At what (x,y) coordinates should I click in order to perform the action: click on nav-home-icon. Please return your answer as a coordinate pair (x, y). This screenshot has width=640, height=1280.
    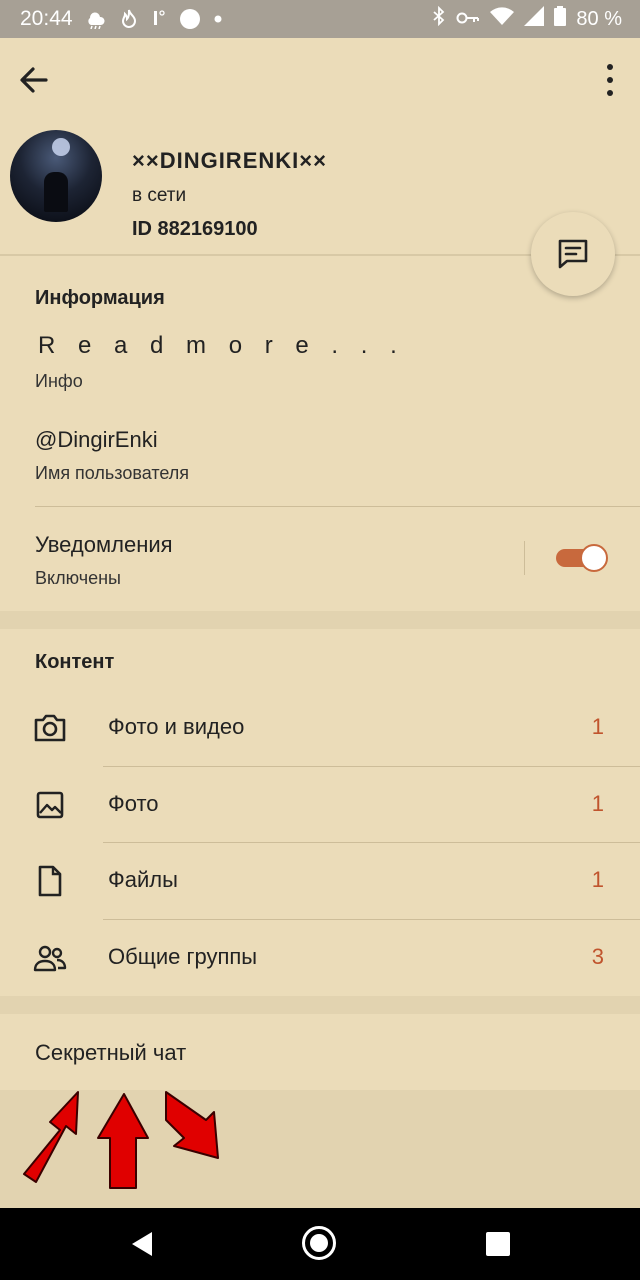
    Looking at the image, I should click on (319, 1243).